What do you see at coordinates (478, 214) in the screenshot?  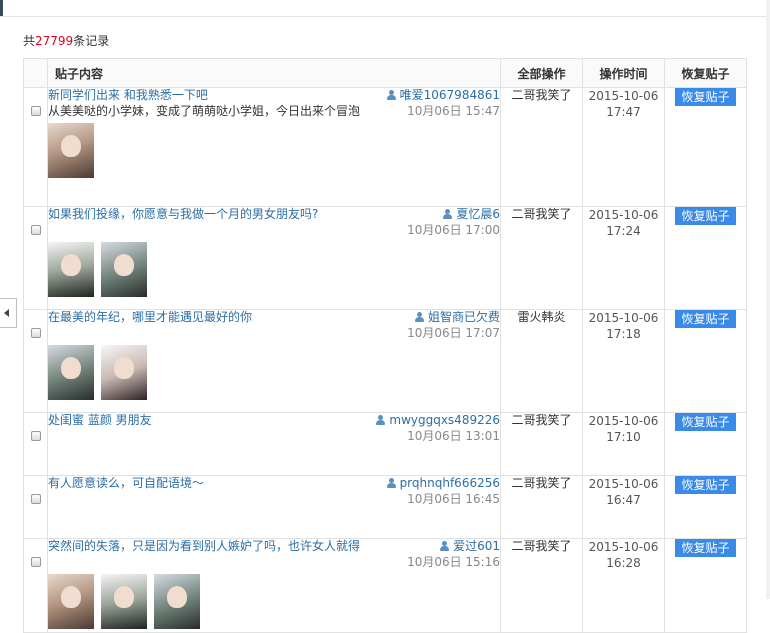 I see `post-author-name: 夏忆晨6` at bounding box center [478, 214].